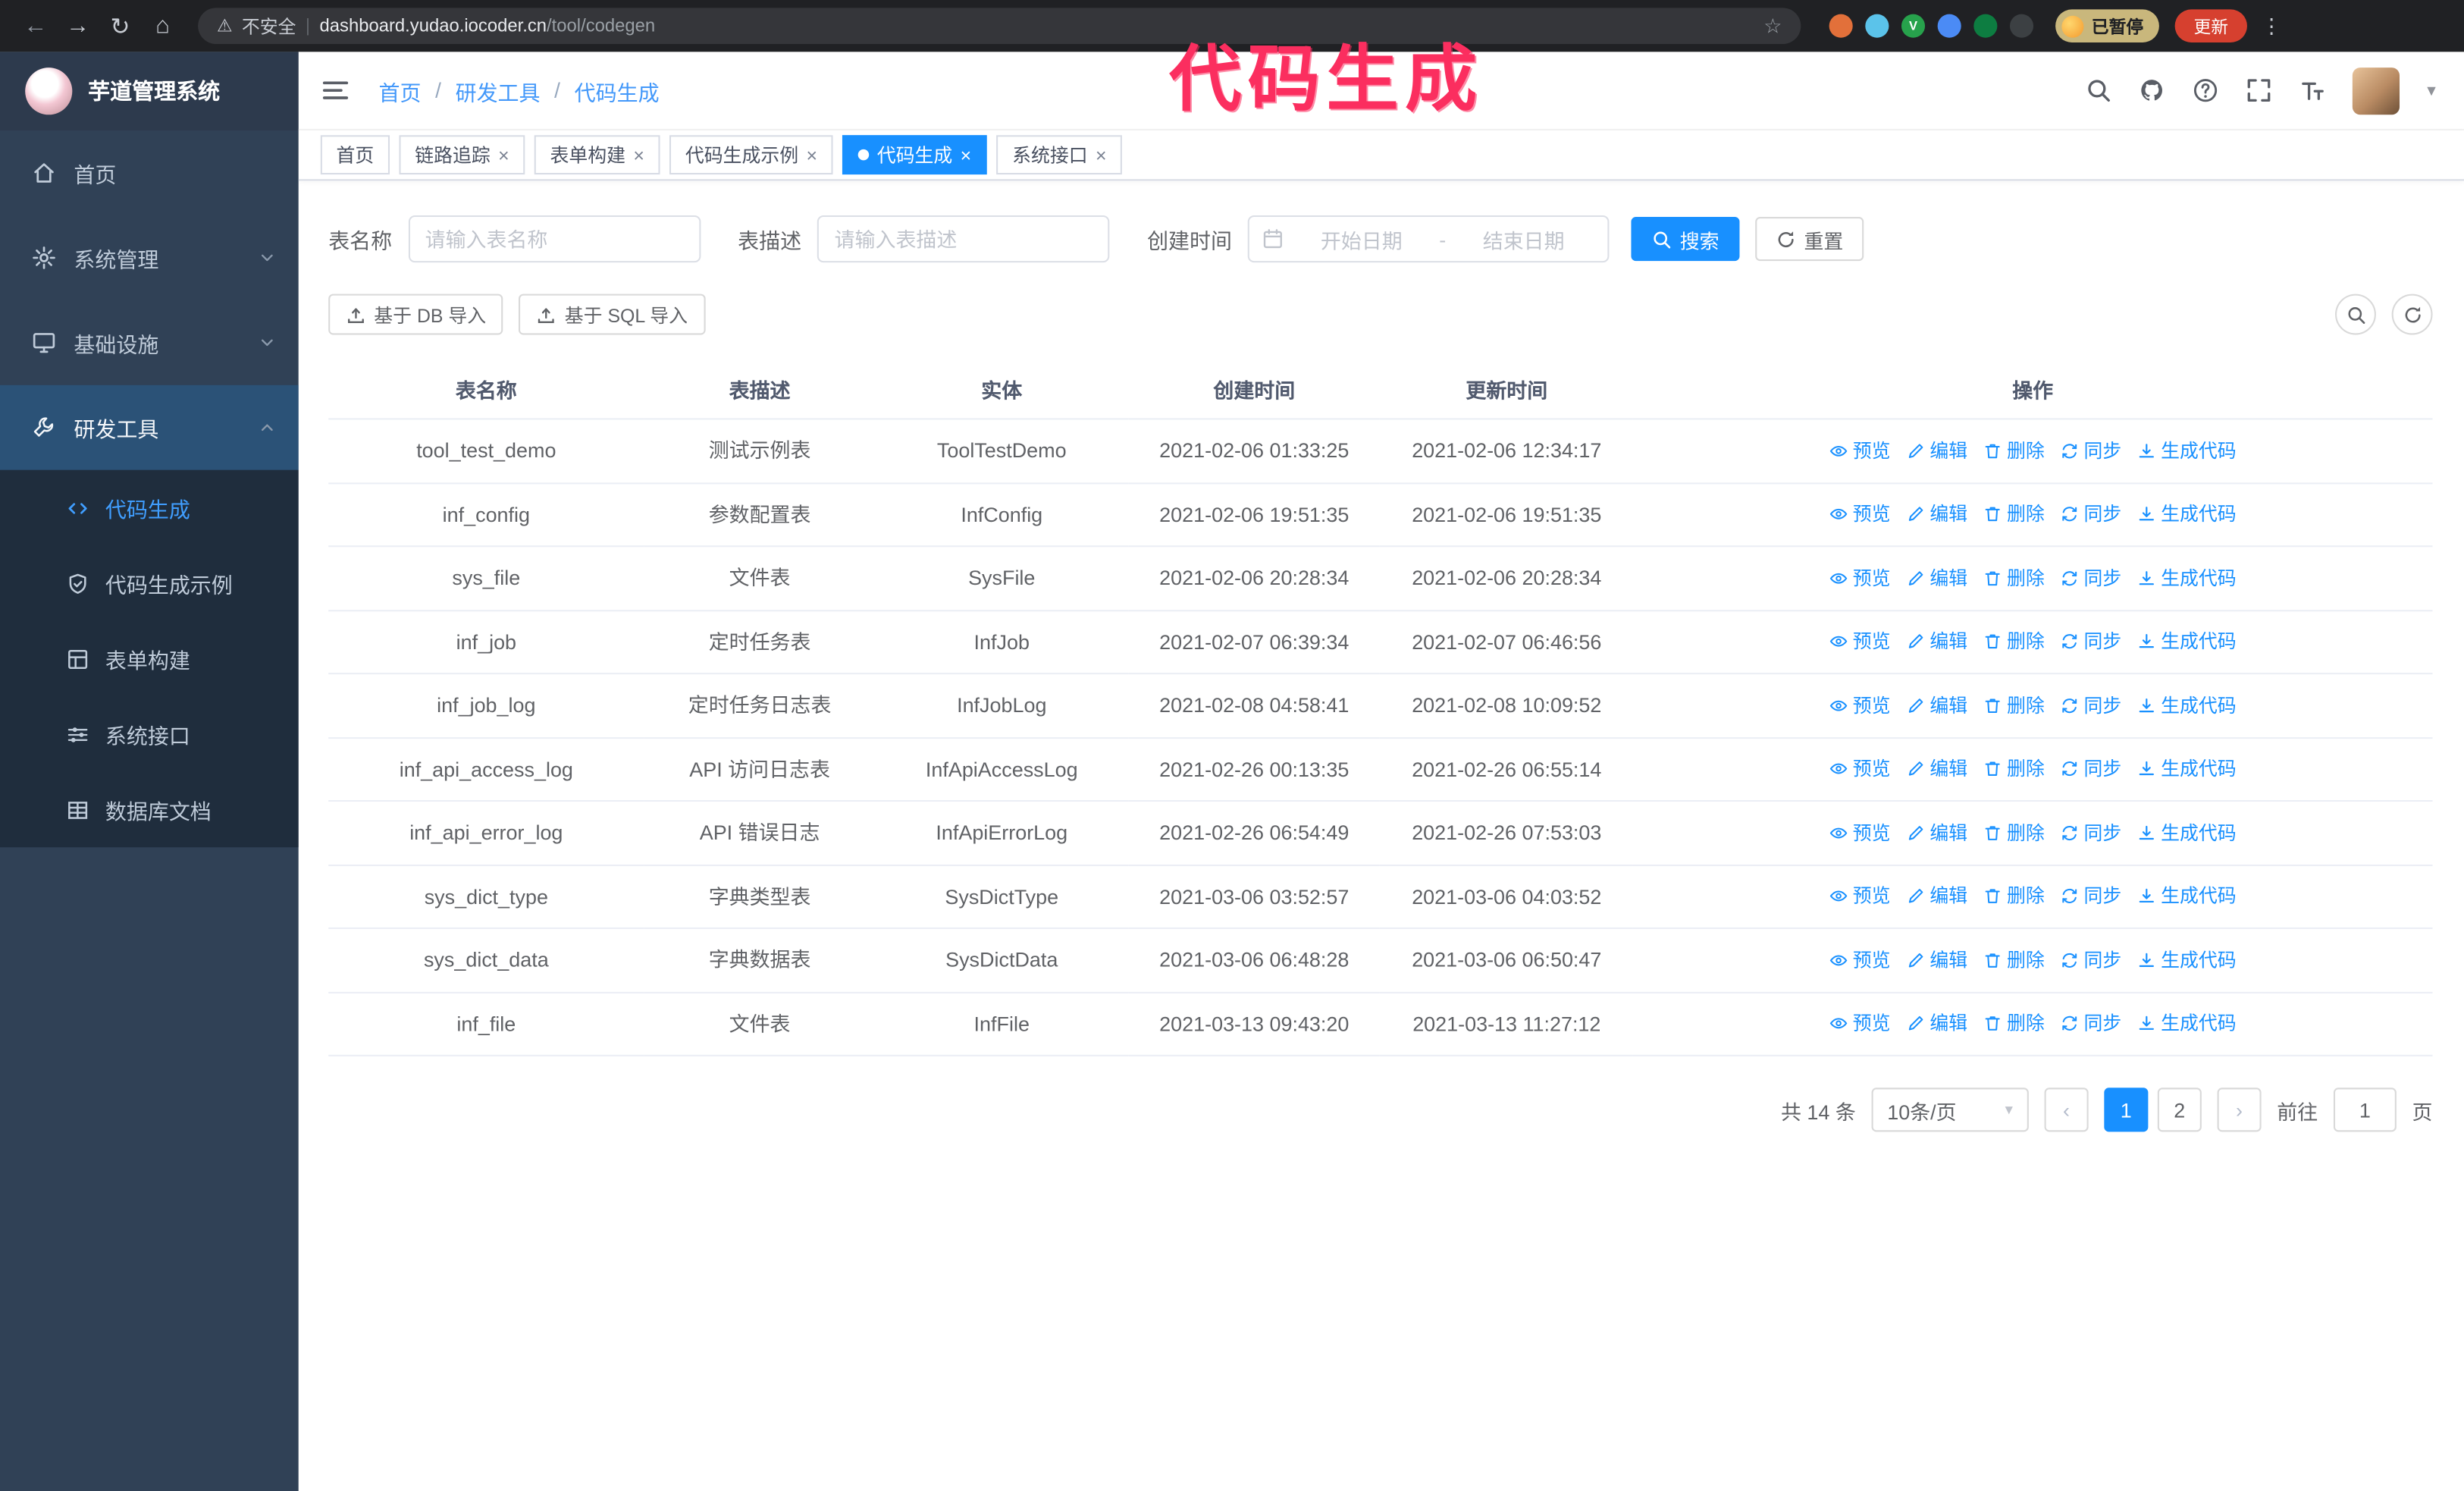 The image size is (2464, 1491). I want to click on breadcrumb-item: 研发工具, so click(499, 89).